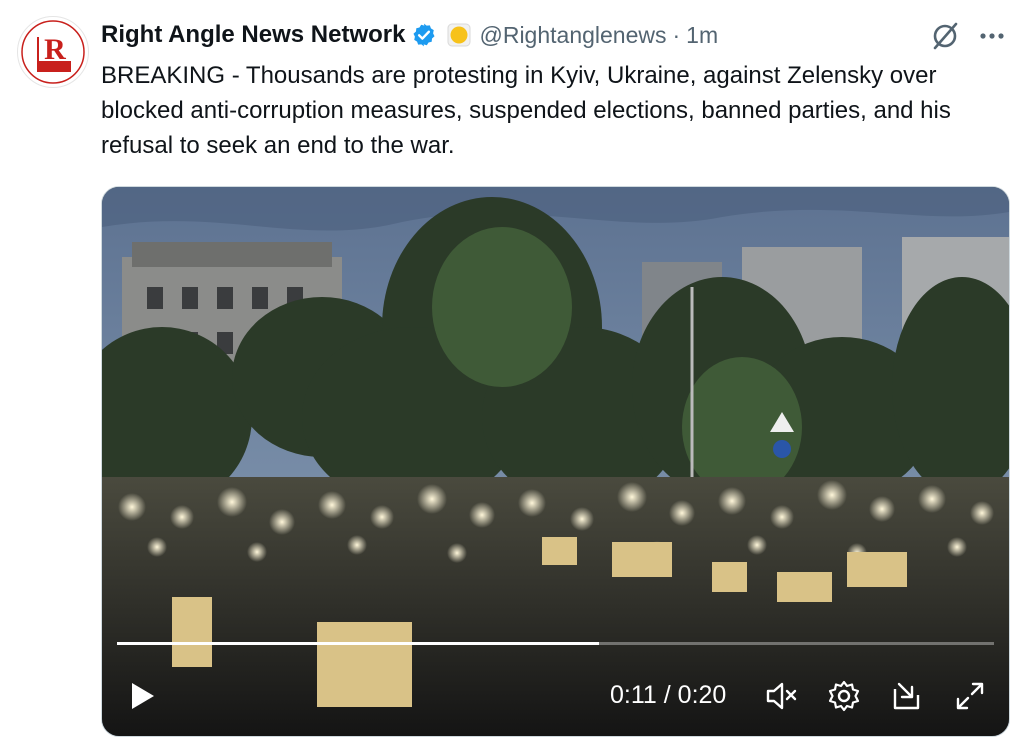 This screenshot has height=743, width=1020. What do you see at coordinates (358, 643) in the screenshot?
I see `progress-fill` at bounding box center [358, 643].